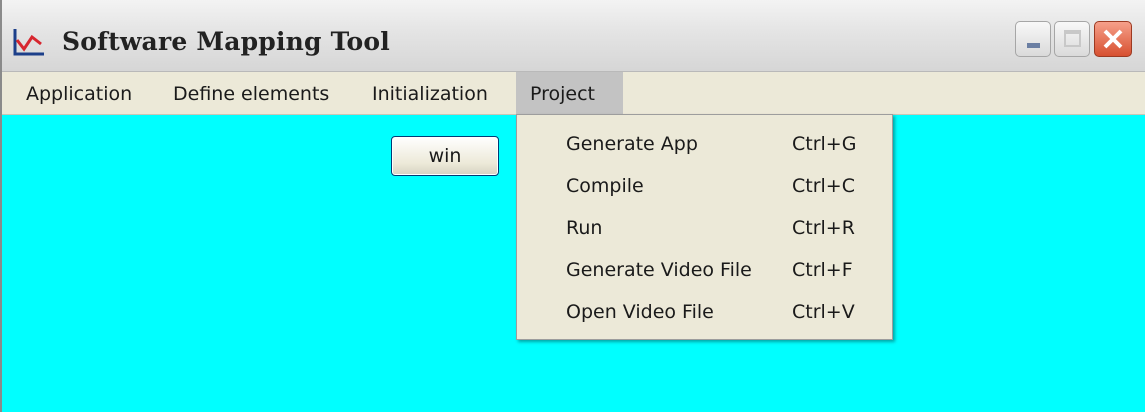  I want to click on menu-application: Application, so click(79, 93).